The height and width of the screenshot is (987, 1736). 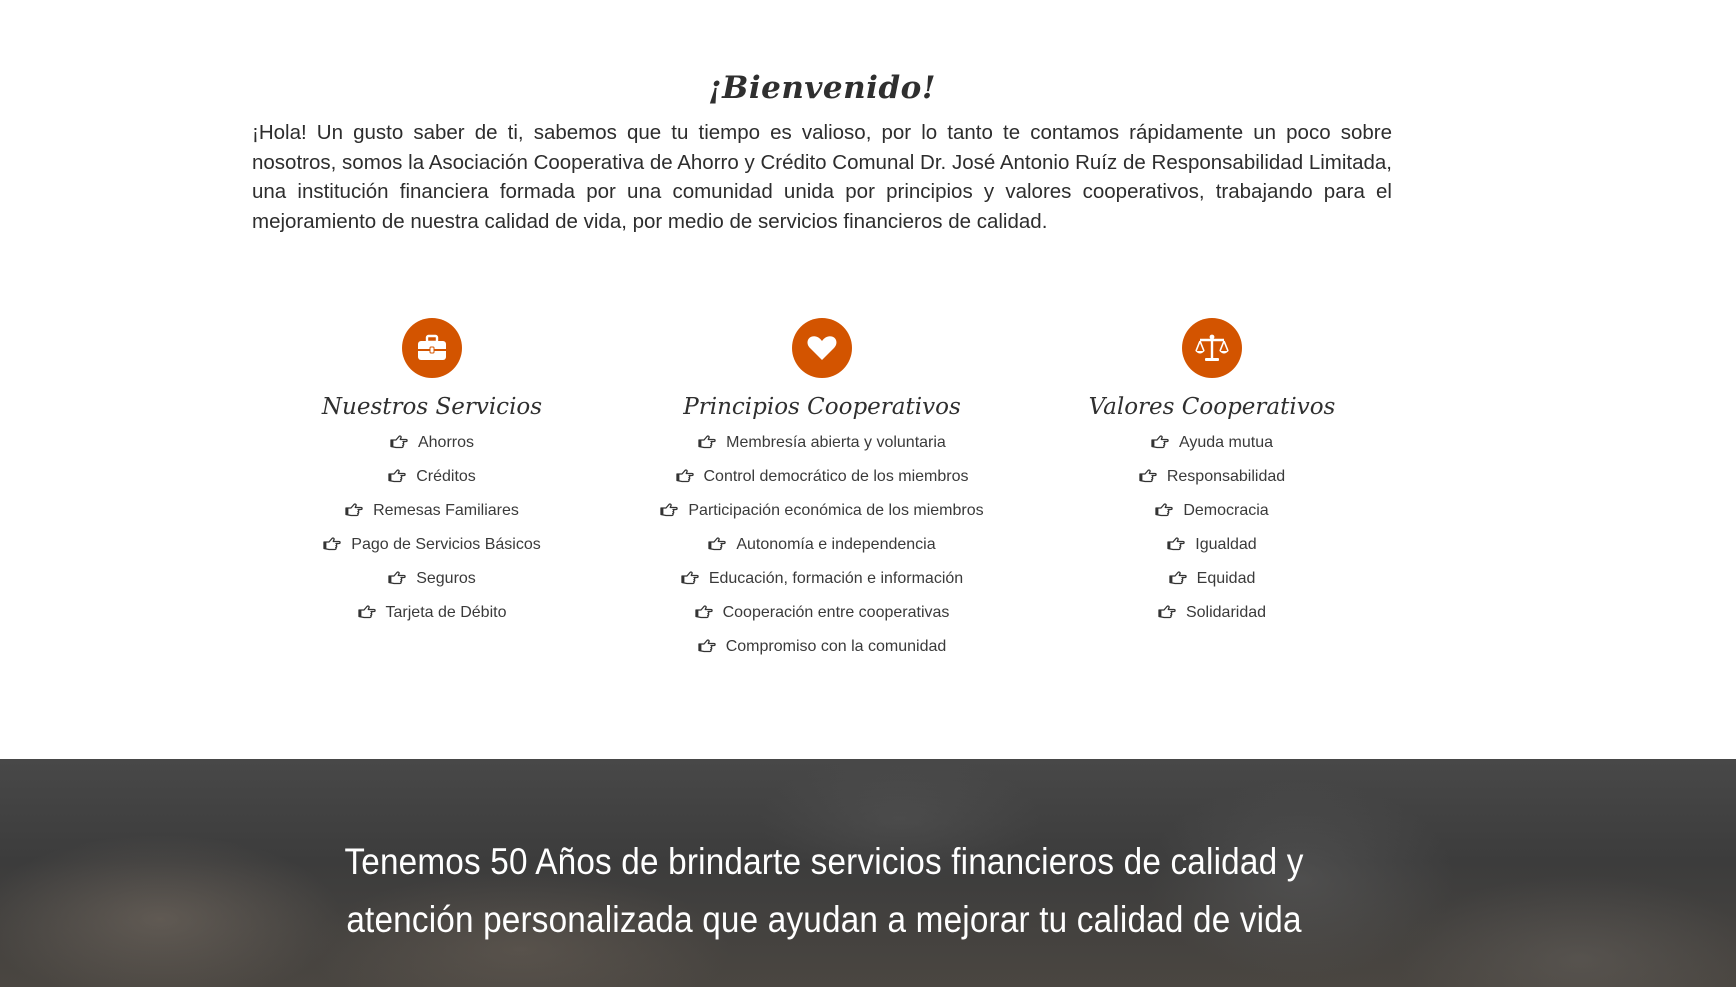 I want to click on list-item-label: Remesas Familiares, so click(x=446, y=510).